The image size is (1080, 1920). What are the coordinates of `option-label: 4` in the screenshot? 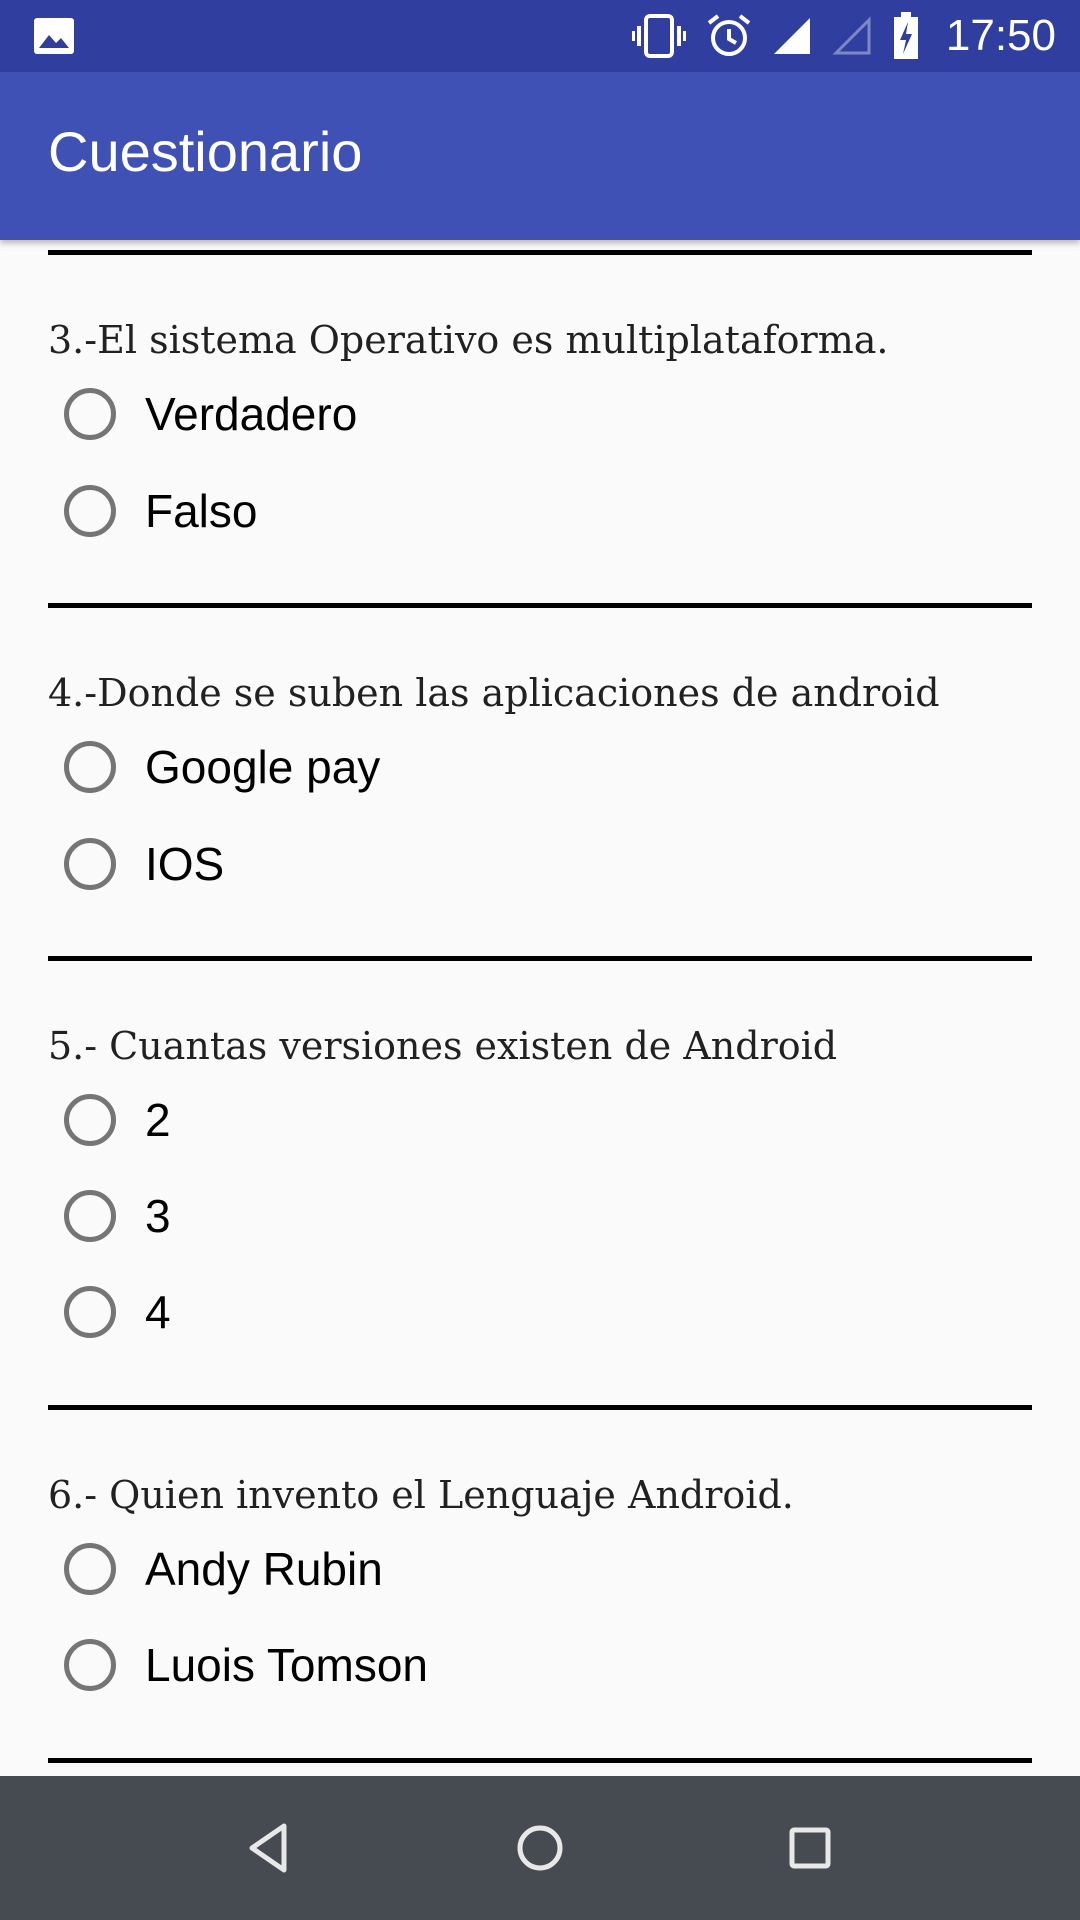 It's located at (158, 1312).